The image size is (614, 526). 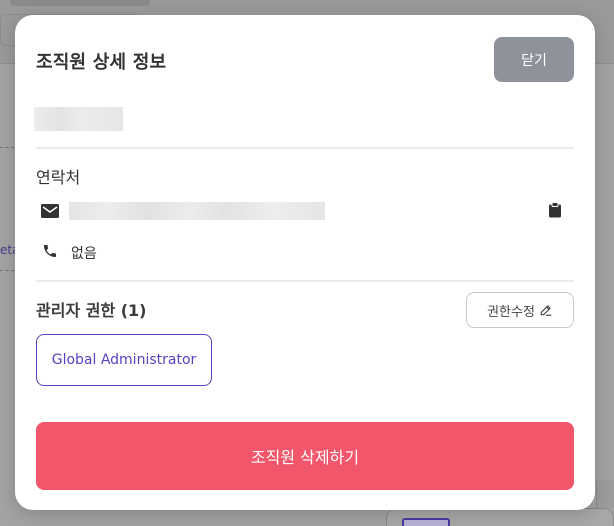 What do you see at coordinates (91, 310) in the screenshot?
I see `admin-roles-section-label: 관리자 권한 (1)` at bounding box center [91, 310].